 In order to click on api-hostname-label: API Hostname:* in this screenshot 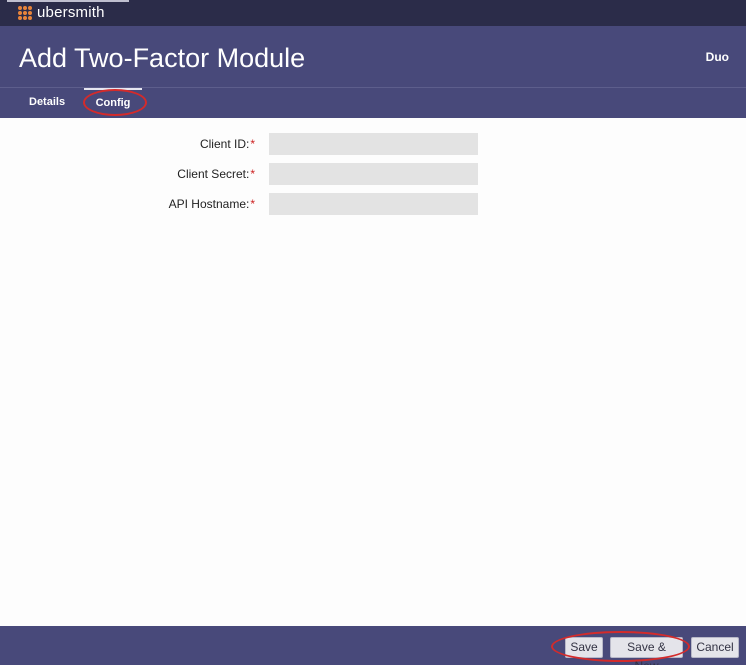, I will do `click(211, 204)`.